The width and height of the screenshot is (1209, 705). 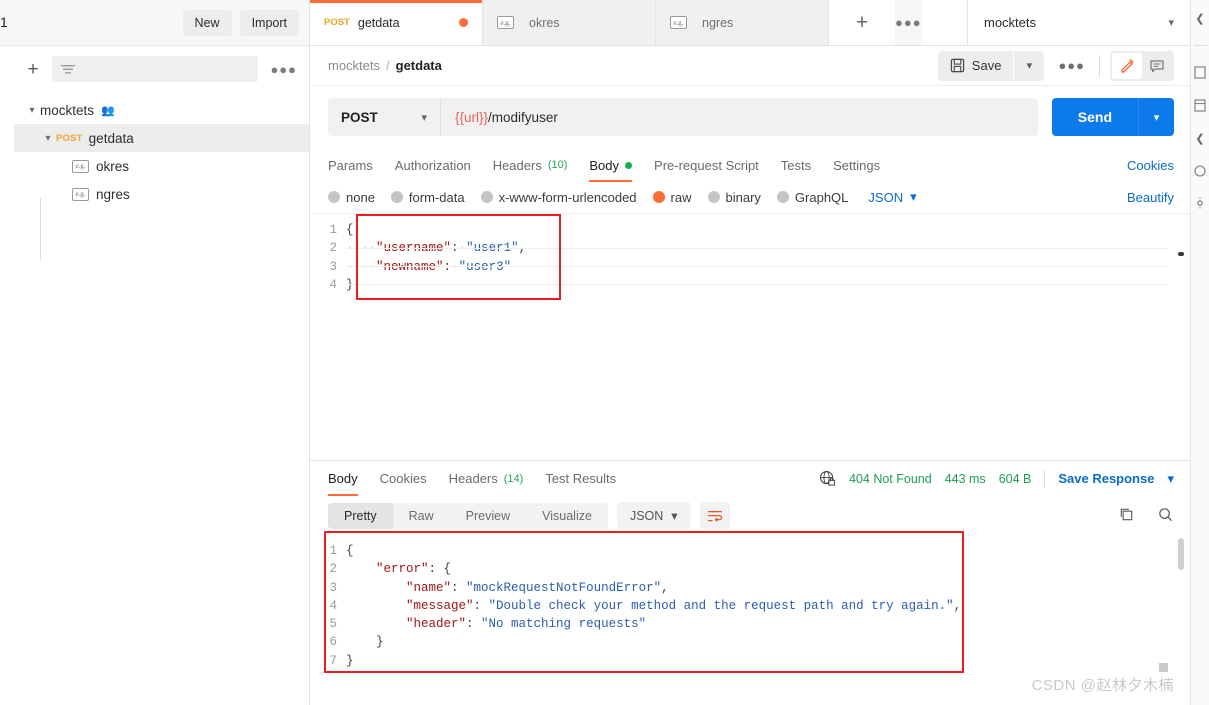 I want to click on tab-params: Params, so click(x=350, y=165).